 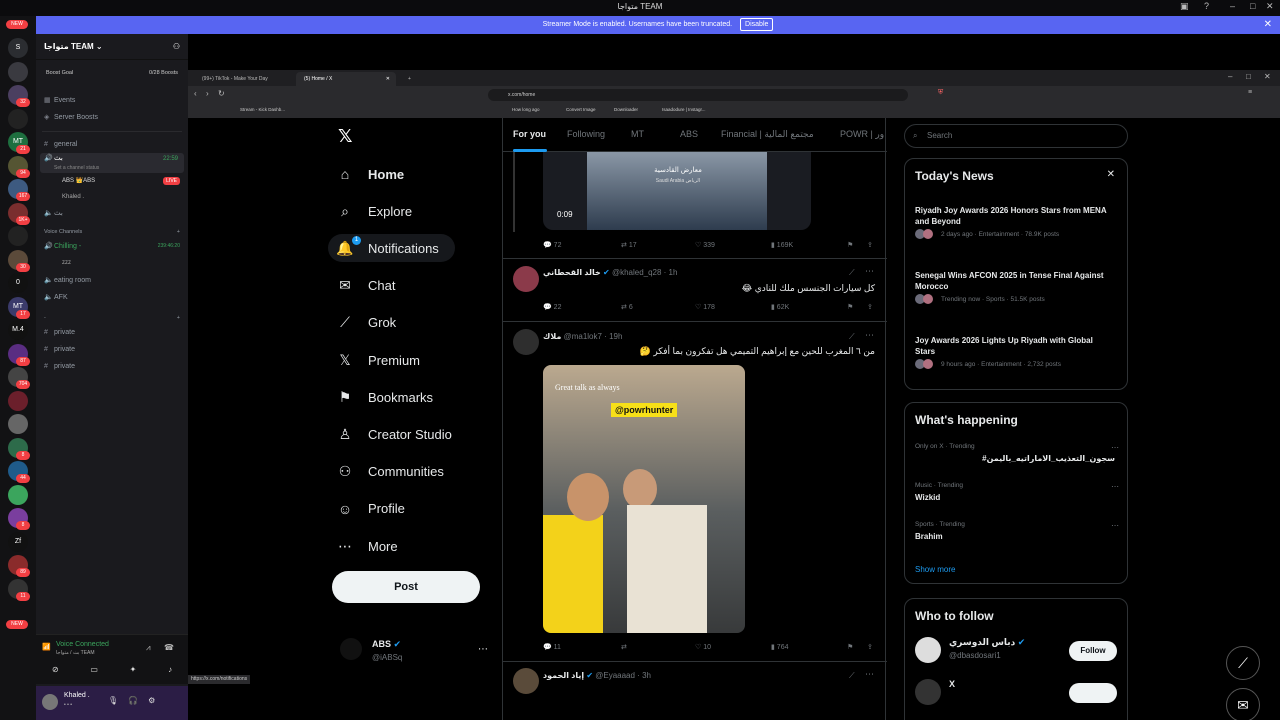 What do you see at coordinates (370, 174) in the screenshot?
I see `nav-home: ⌂ Home` at bounding box center [370, 174].